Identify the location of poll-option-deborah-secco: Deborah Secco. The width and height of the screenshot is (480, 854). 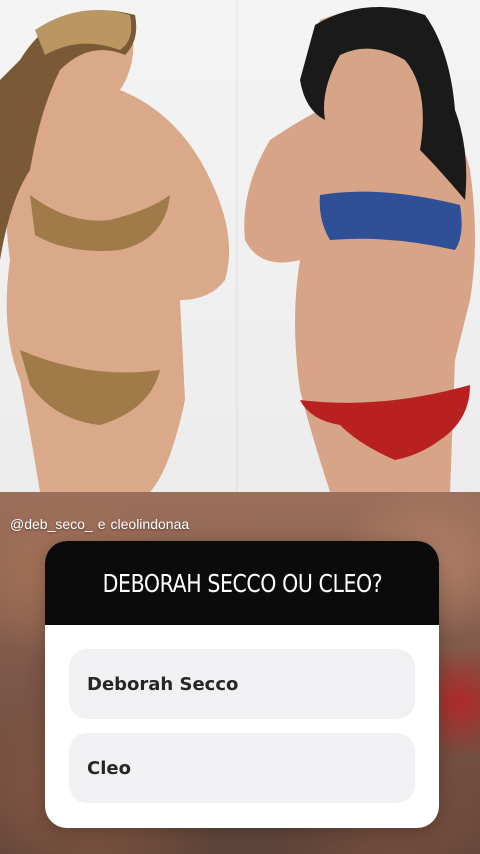
(242, 684).